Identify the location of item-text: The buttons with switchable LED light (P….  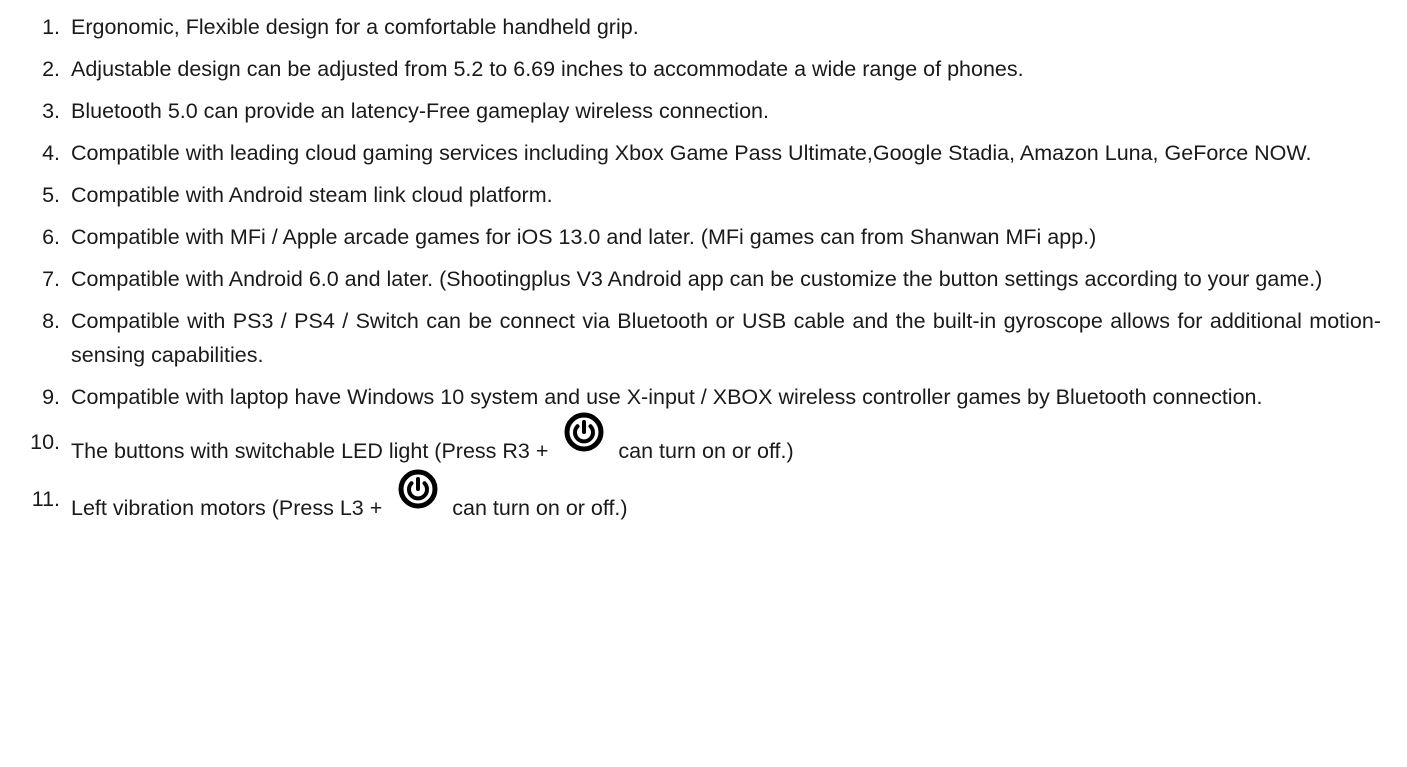
(720, 441).